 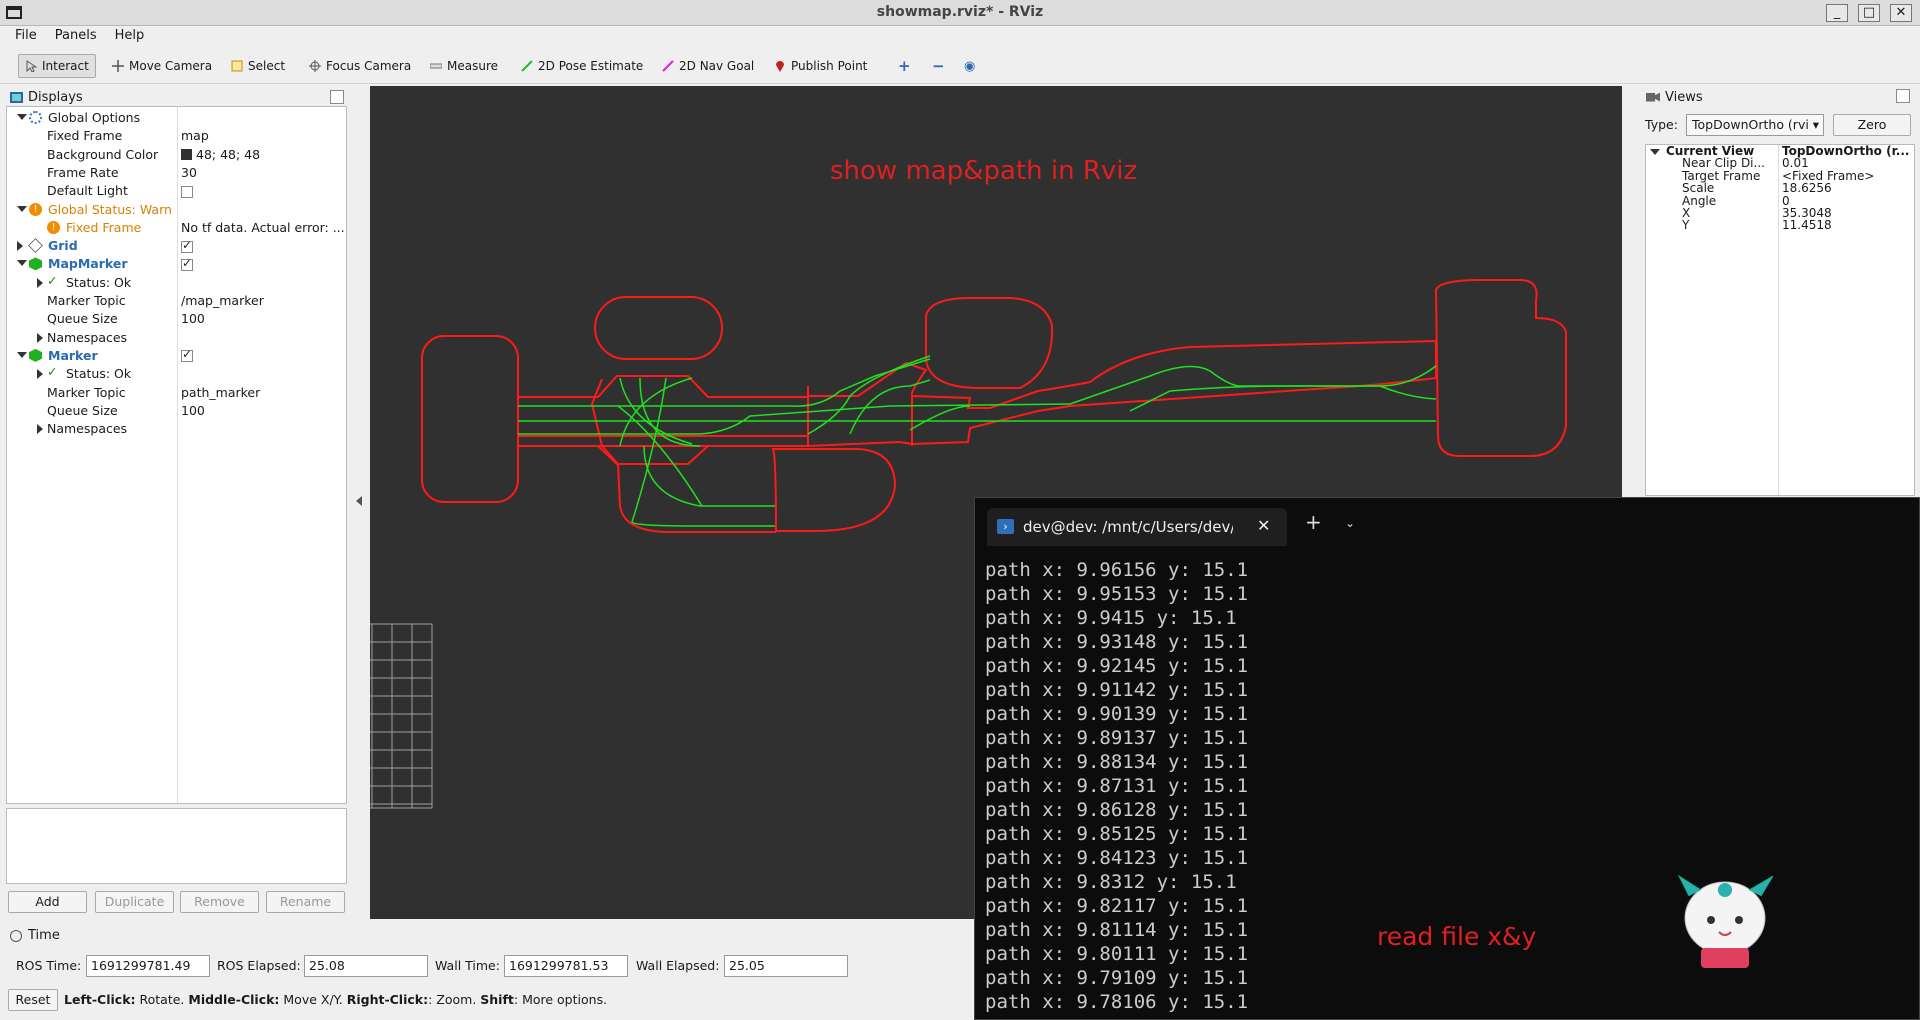 What do you see at coordinates (1725, 921) in the screenshot?
I see `mascot-sticker` at bounding box center [1725, 921].